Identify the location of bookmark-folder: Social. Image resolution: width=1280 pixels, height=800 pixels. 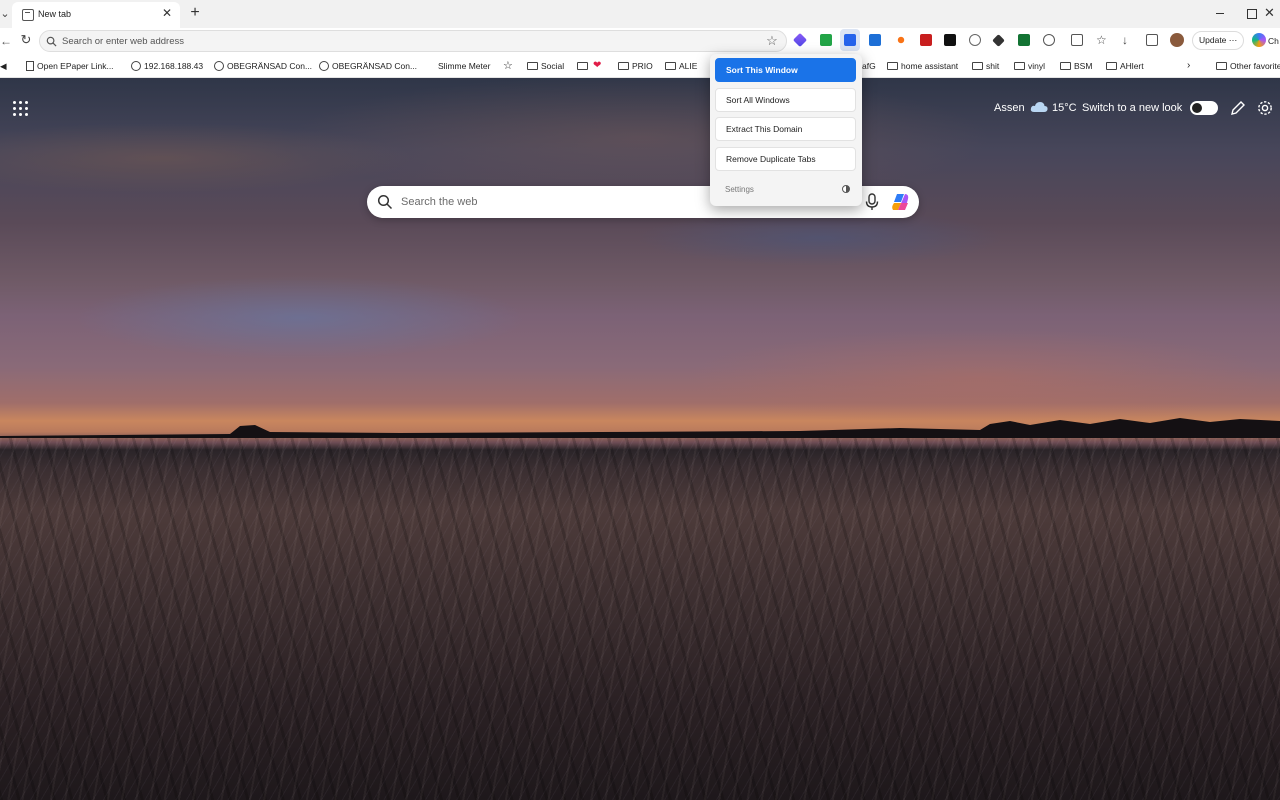
(545, 66).